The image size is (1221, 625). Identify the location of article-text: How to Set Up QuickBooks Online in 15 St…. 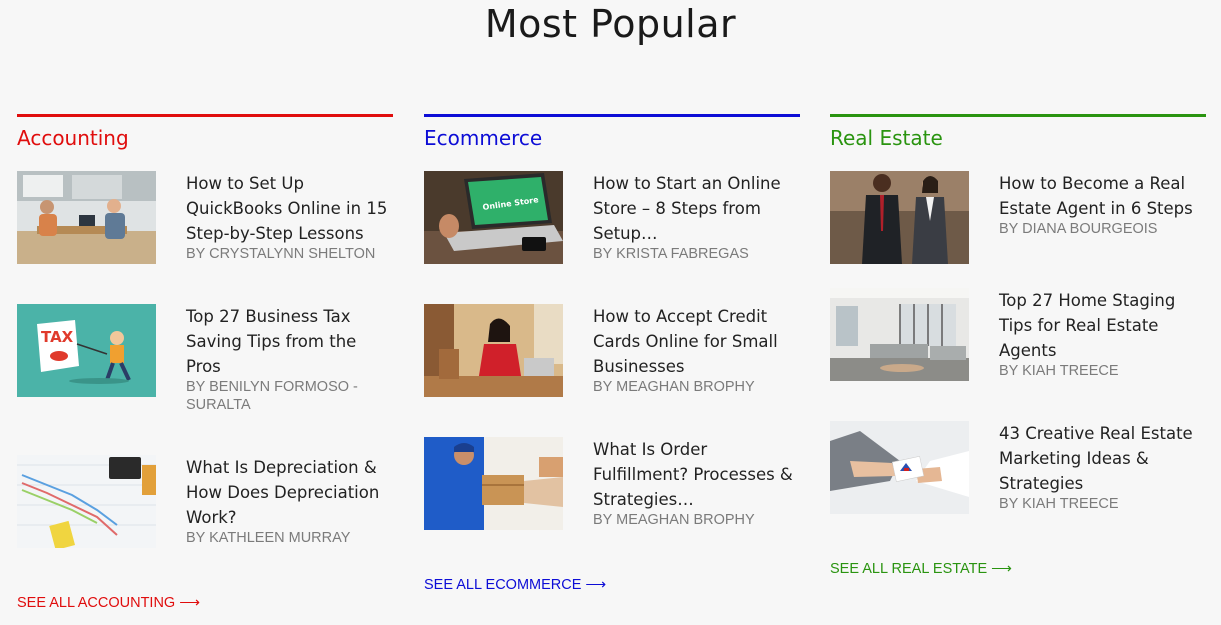
(291, 217).